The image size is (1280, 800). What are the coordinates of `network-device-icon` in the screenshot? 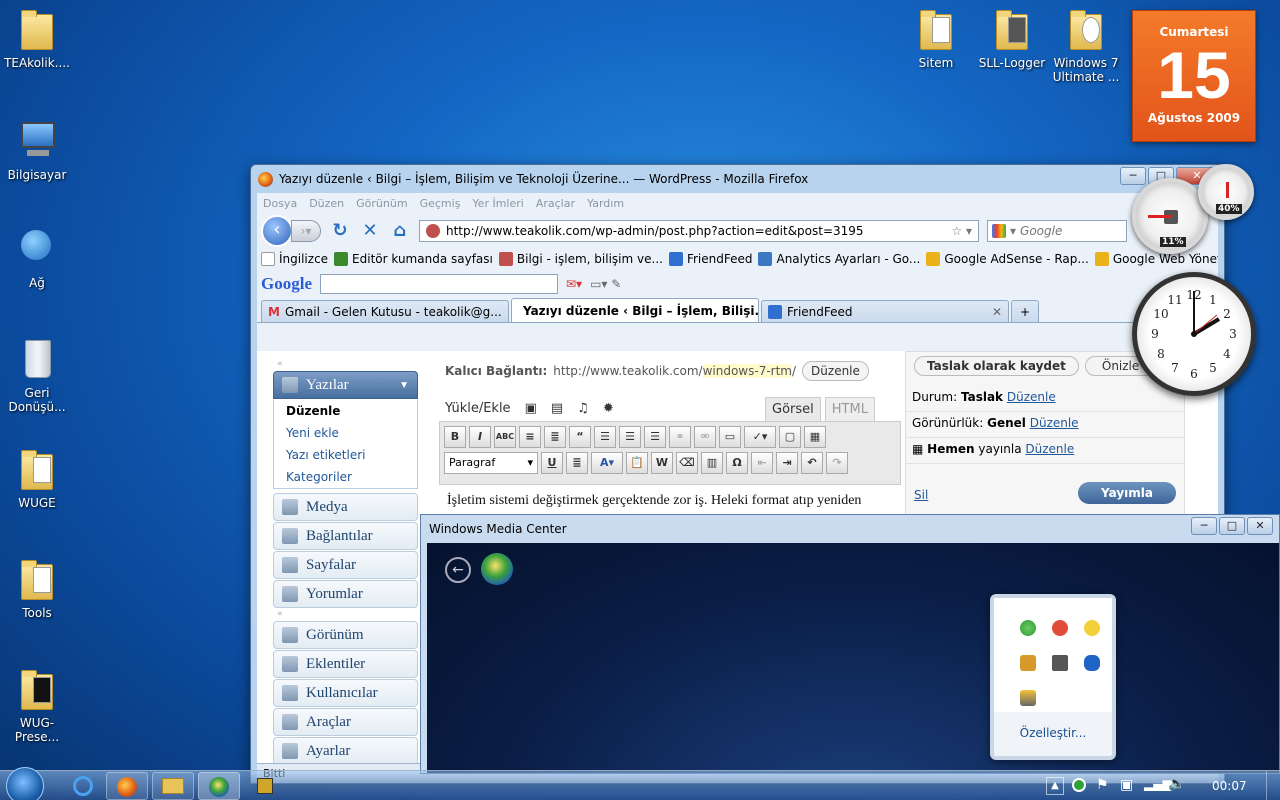 It's located at (1060, 662).